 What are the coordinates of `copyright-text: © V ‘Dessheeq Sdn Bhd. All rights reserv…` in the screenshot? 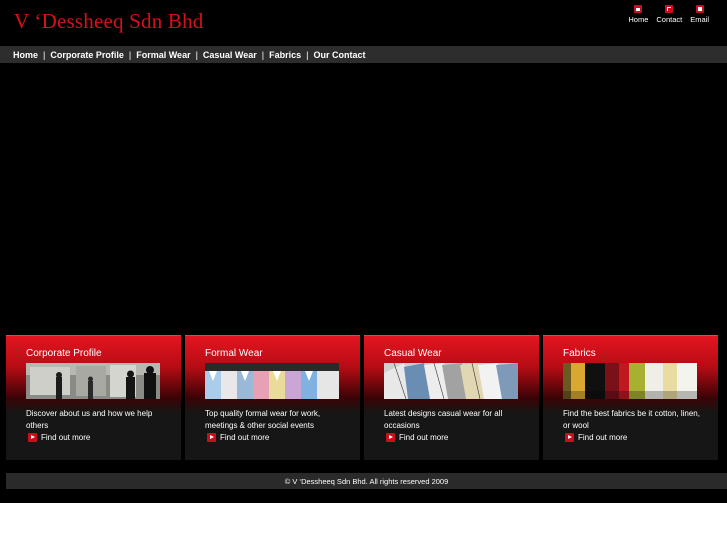 It's located at (366, 481).